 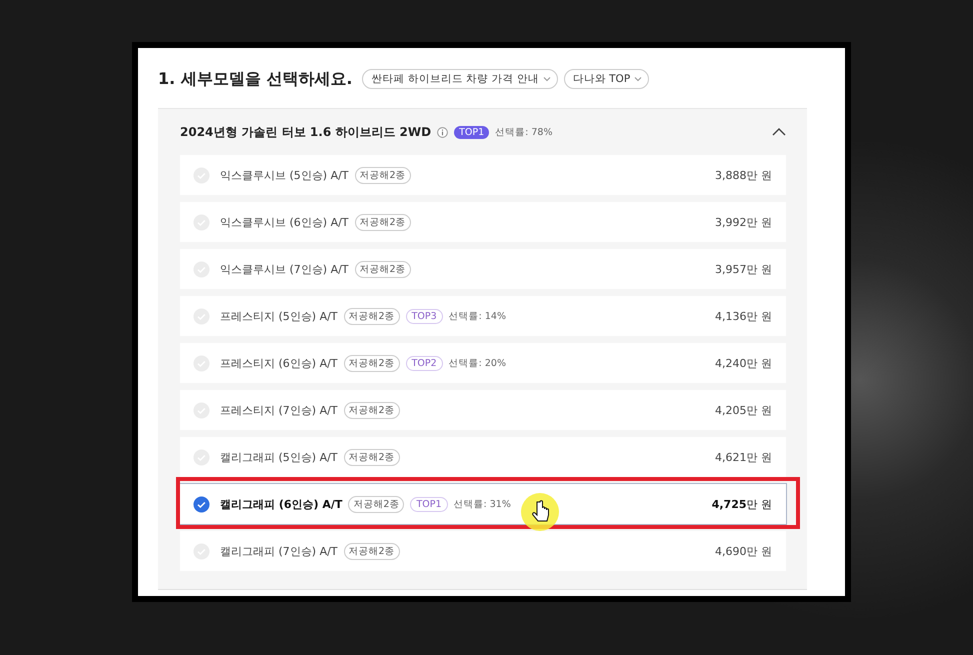 I want to click on trim-name: 익스클루시브 (5인승) A/T, so click(x=284, y=175).